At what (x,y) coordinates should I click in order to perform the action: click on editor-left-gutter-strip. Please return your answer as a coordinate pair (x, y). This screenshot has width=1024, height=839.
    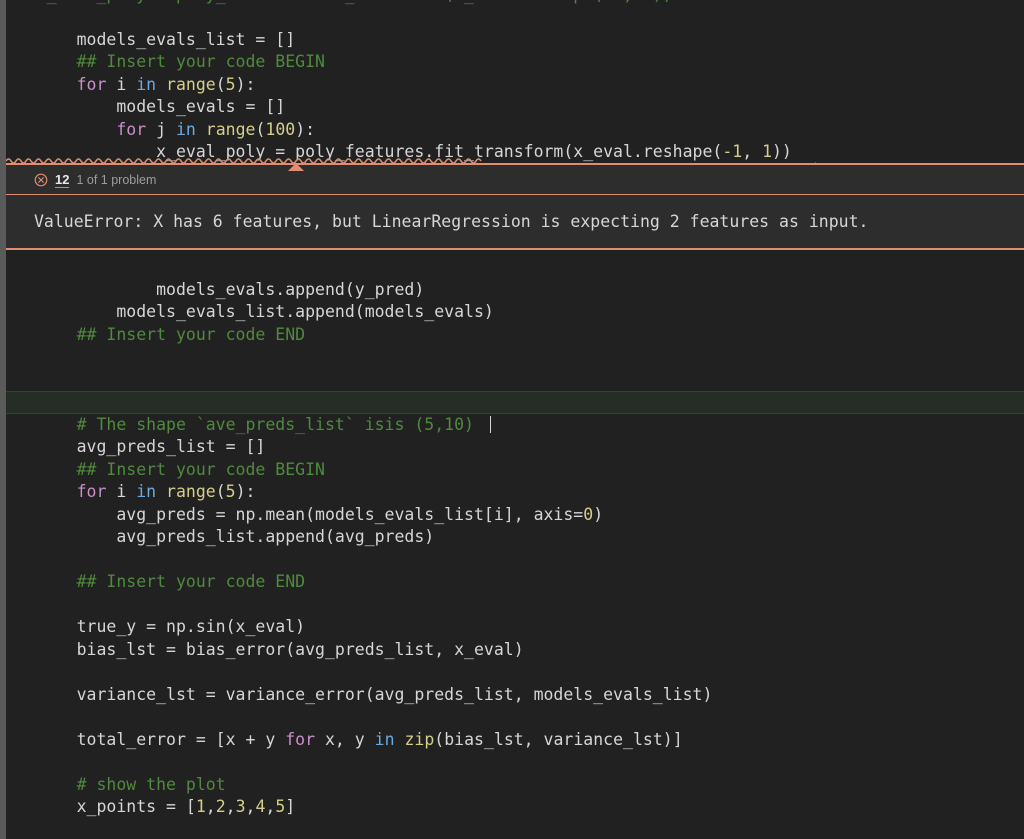
    Looking at the image, I should click on (3, 419).